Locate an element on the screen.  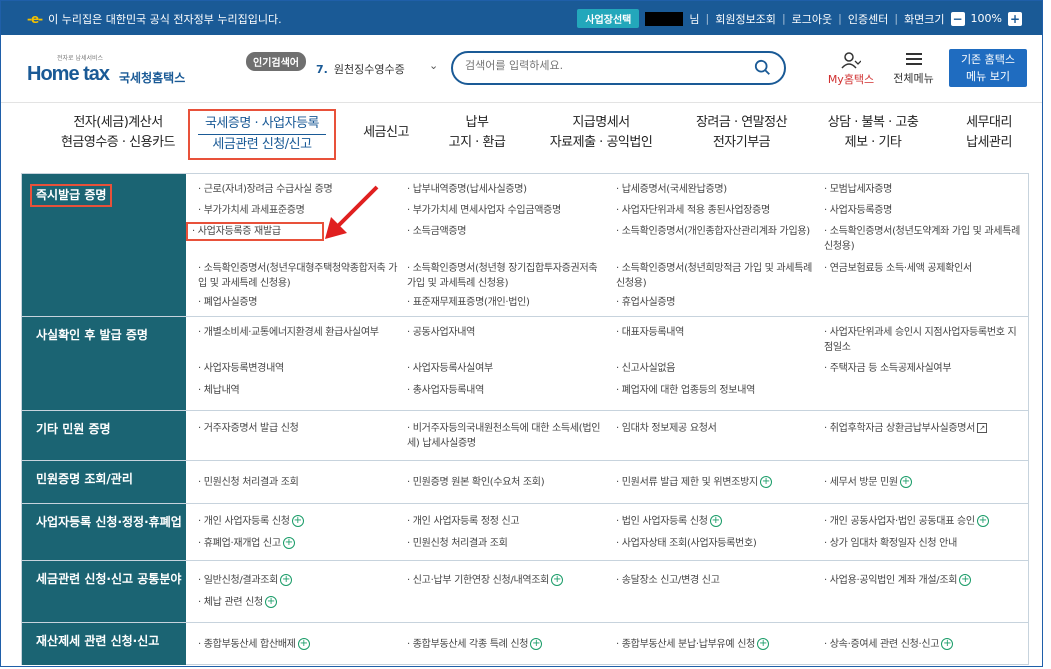
menu-link: 대표자등록내역 is located at coordinates (716, 332).